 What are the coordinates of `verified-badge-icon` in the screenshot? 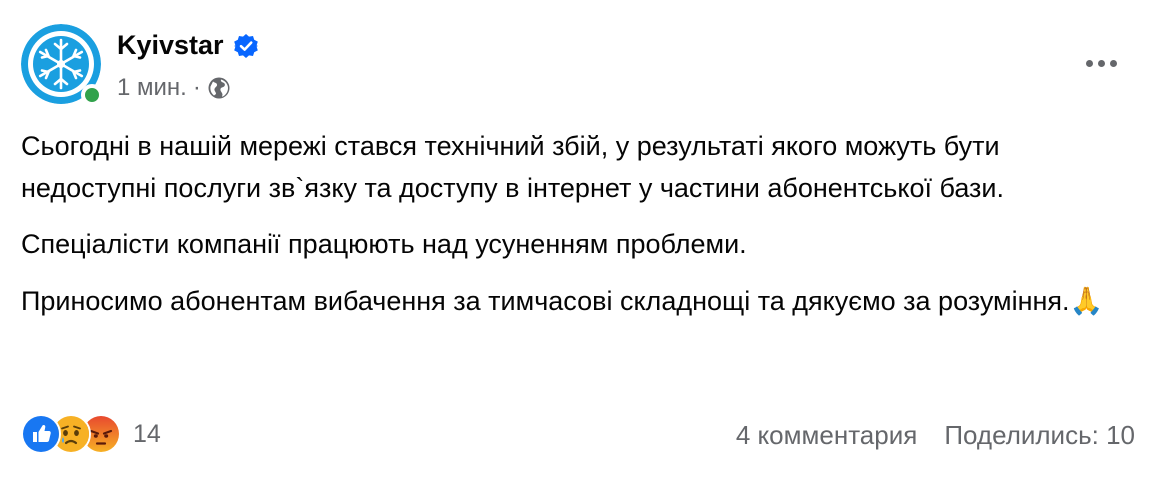 It's located at (246, 46).